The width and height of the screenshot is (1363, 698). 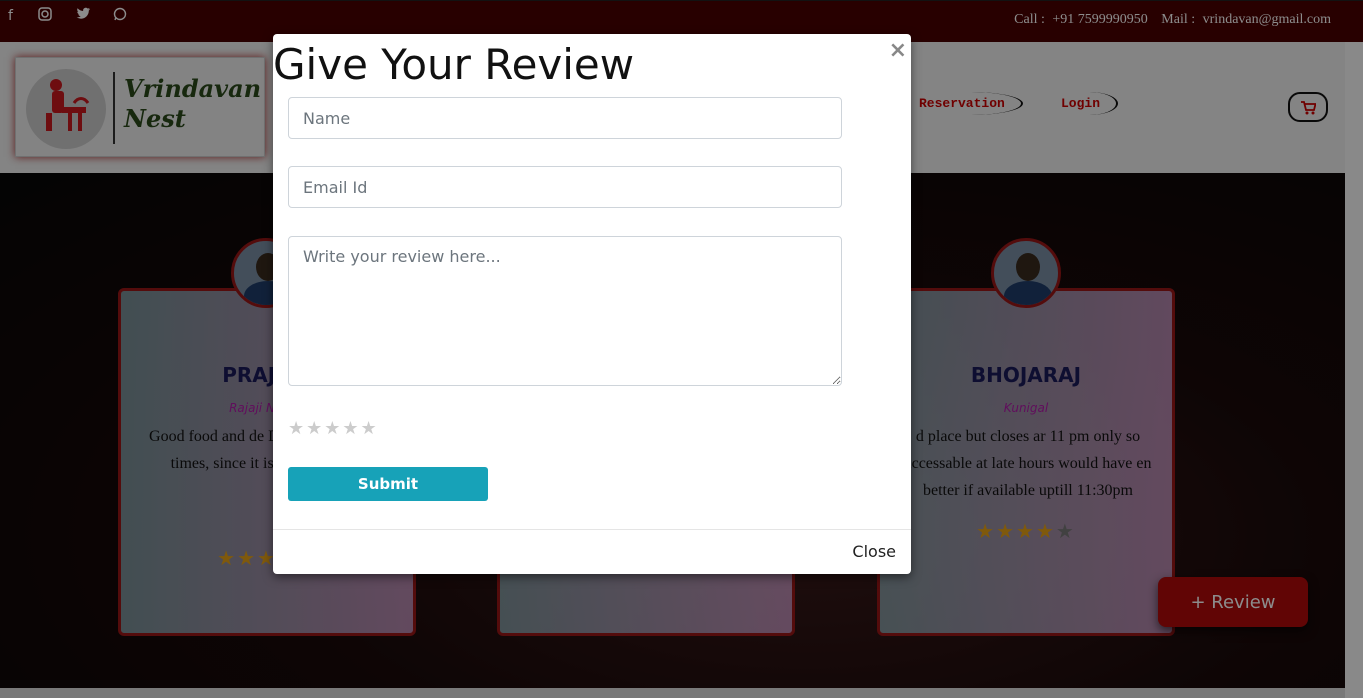 What do you see at coordinates (333, 428) in the screenshot?
I see `rating-stars: ★★★★★` at bounding box center [333, 428].